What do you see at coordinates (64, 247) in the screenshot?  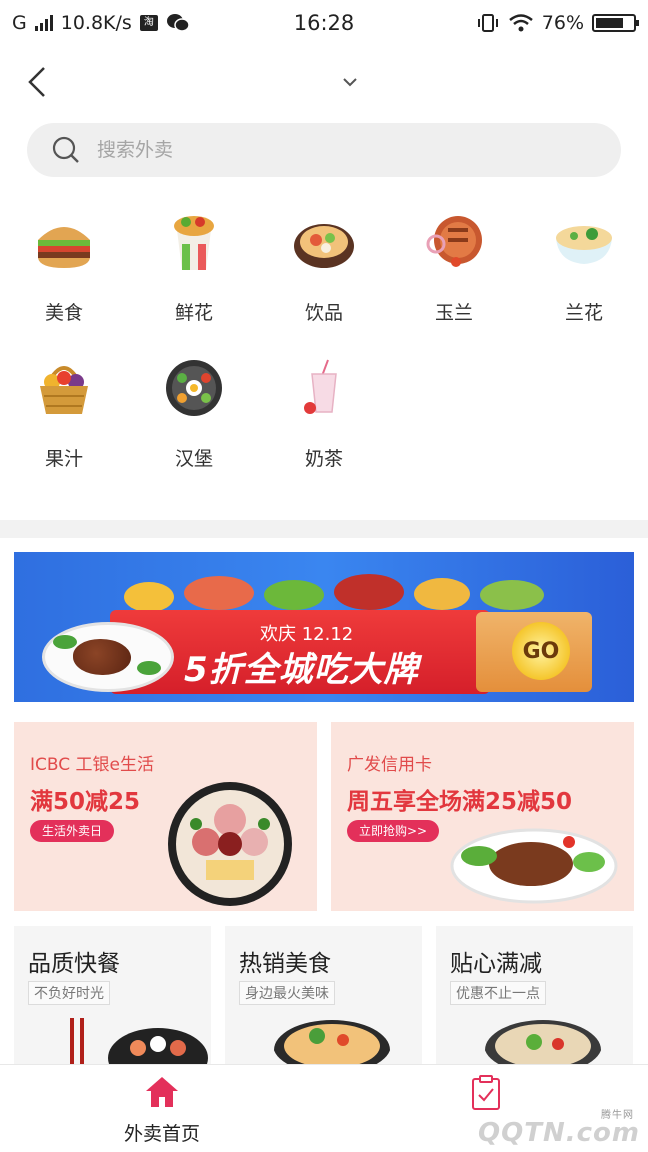 I see `burger-icon` at bounding box center [64, 247].